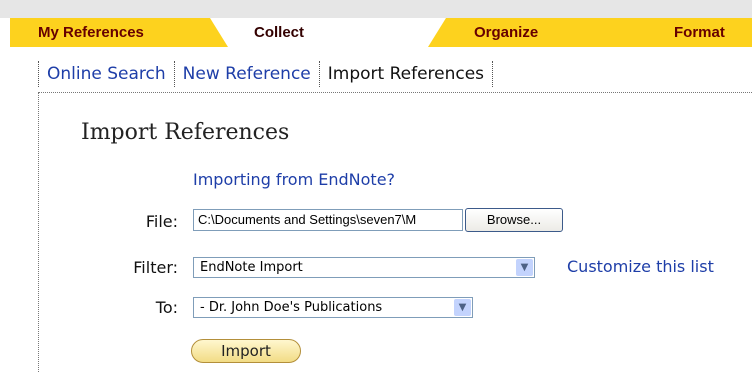 The width and height of the screenshot is (752, 372). I want to click on tab-my-references-label: My References, so click(91, 32).